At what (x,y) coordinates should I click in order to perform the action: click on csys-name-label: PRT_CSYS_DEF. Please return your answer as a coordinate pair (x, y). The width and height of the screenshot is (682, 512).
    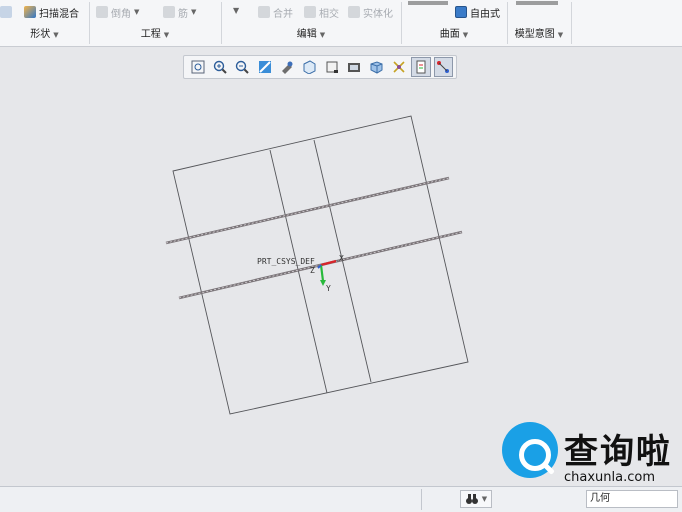
    Looking at the image, I should click on (286, 261).